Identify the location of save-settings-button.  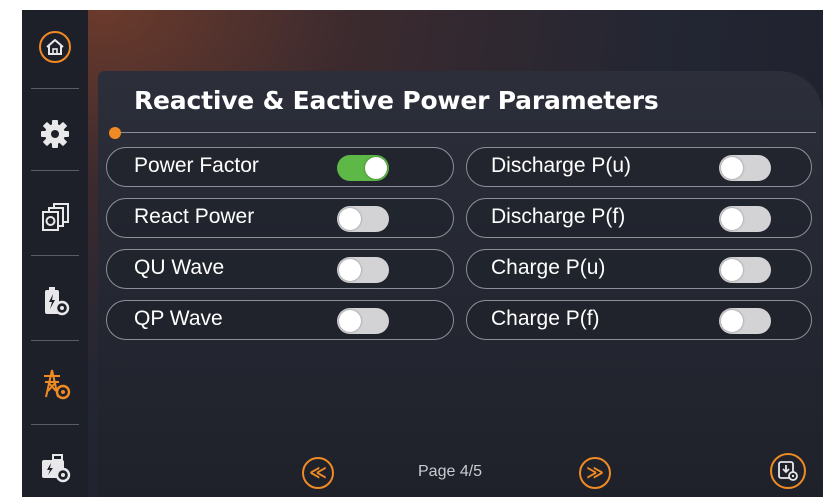
(788, 471).